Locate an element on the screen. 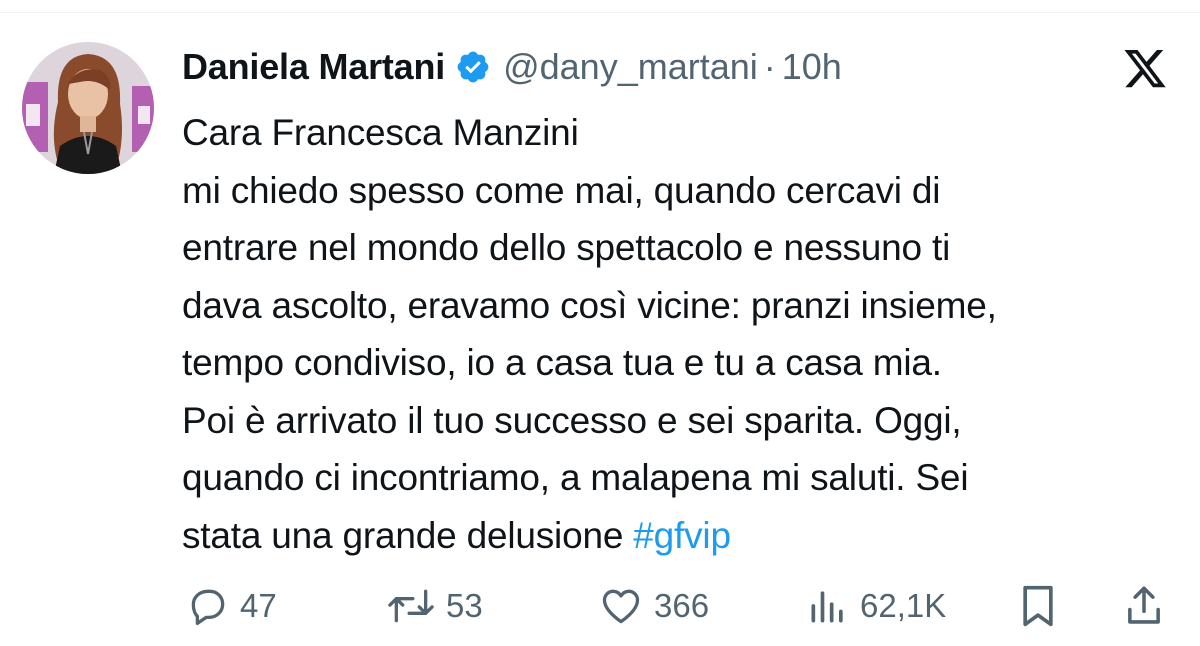 The image size is (1200, 646). like-count: 366 is located at coordinates (682, 605).